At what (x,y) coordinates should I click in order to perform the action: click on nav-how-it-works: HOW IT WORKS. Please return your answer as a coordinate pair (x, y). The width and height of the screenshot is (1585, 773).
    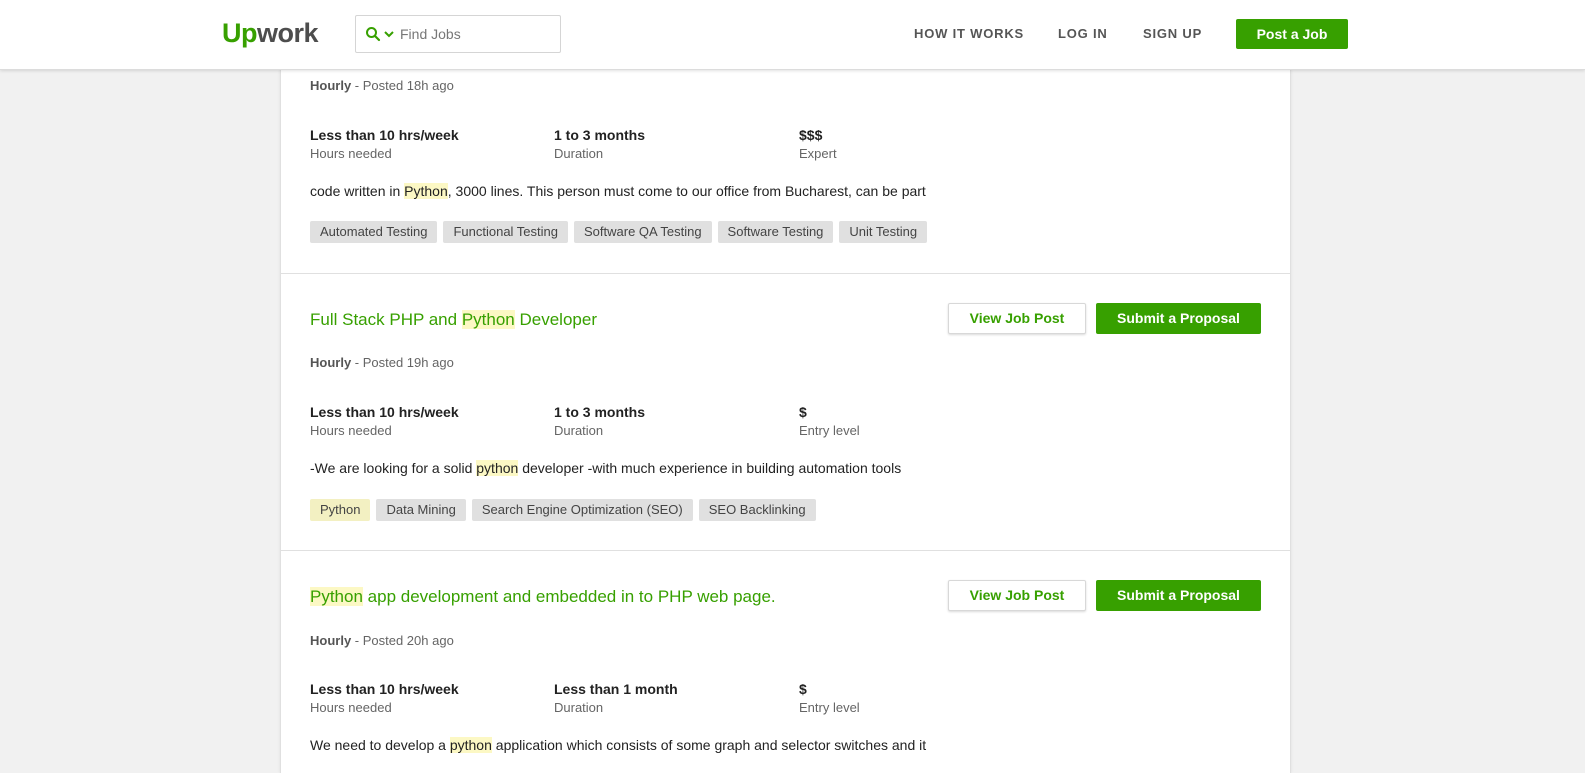
    Looking at the image, I should click on (969, 33).